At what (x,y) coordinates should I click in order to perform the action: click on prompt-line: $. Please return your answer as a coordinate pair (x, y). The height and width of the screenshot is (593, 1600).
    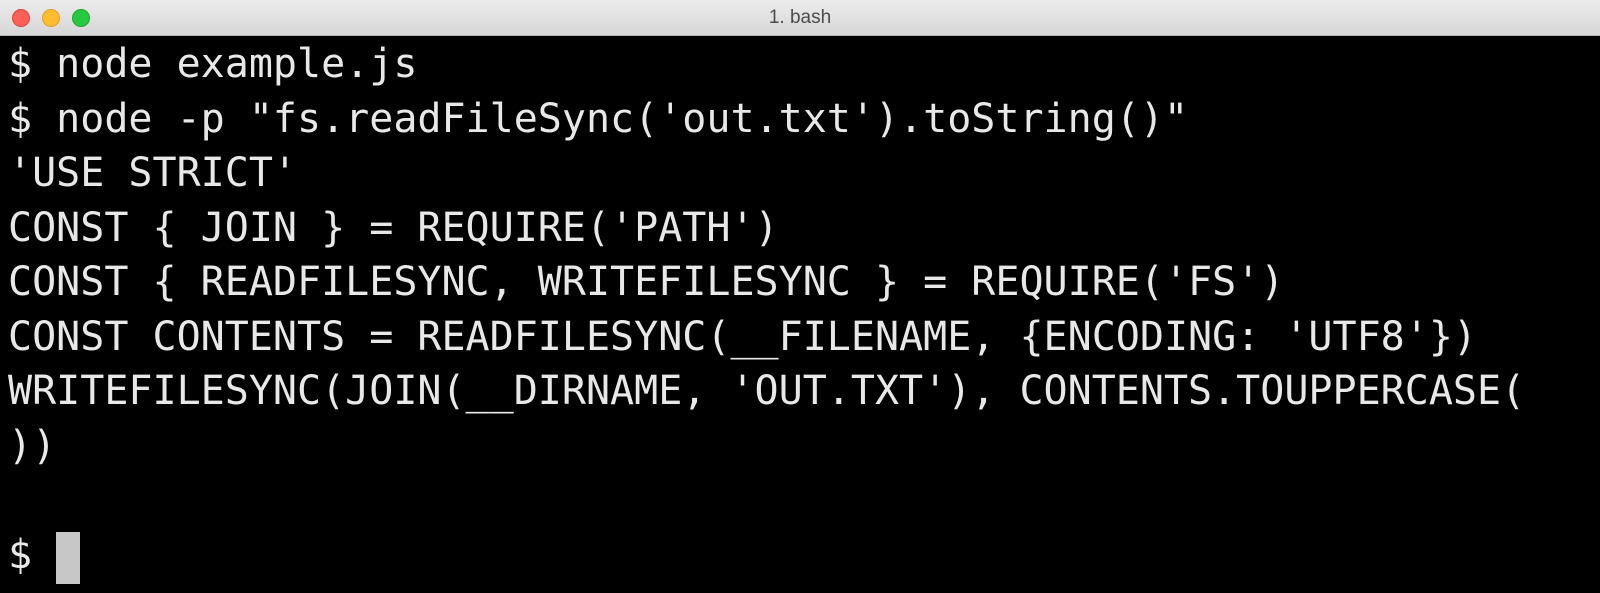
    Looking at the image, I should click on (801, 556).